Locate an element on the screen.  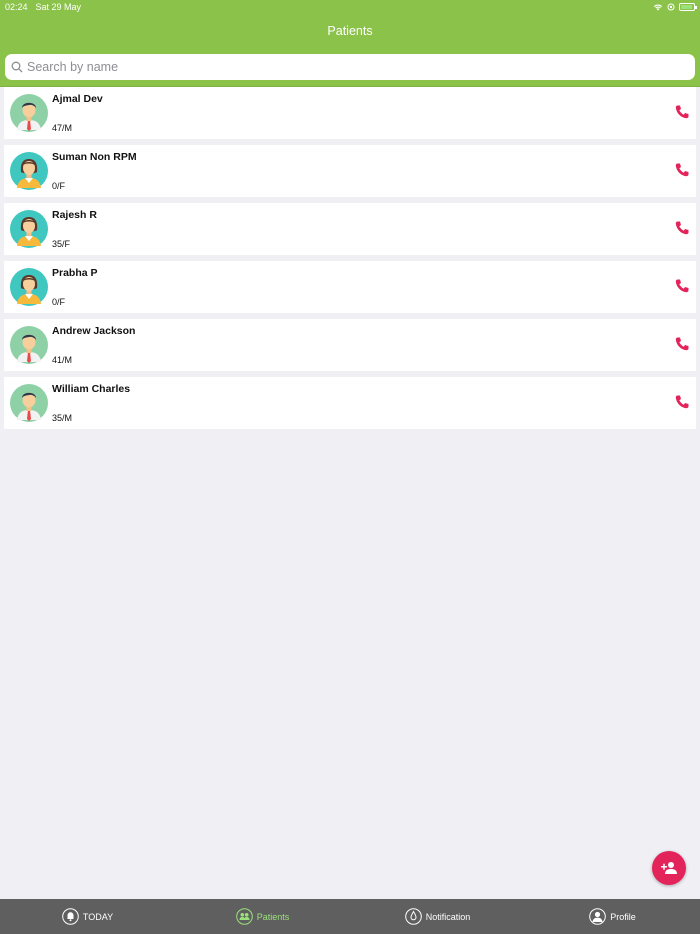
search-icon is located at coordinates (17, 67).